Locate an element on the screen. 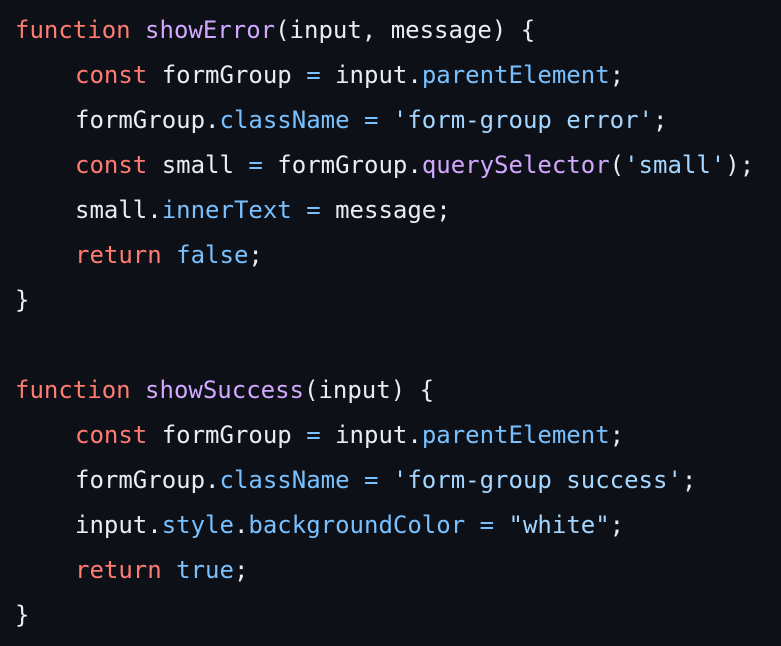 The height and width of the screenshot is (646, 781). code-token: backgroundColor is located at coordinates (357, 525).